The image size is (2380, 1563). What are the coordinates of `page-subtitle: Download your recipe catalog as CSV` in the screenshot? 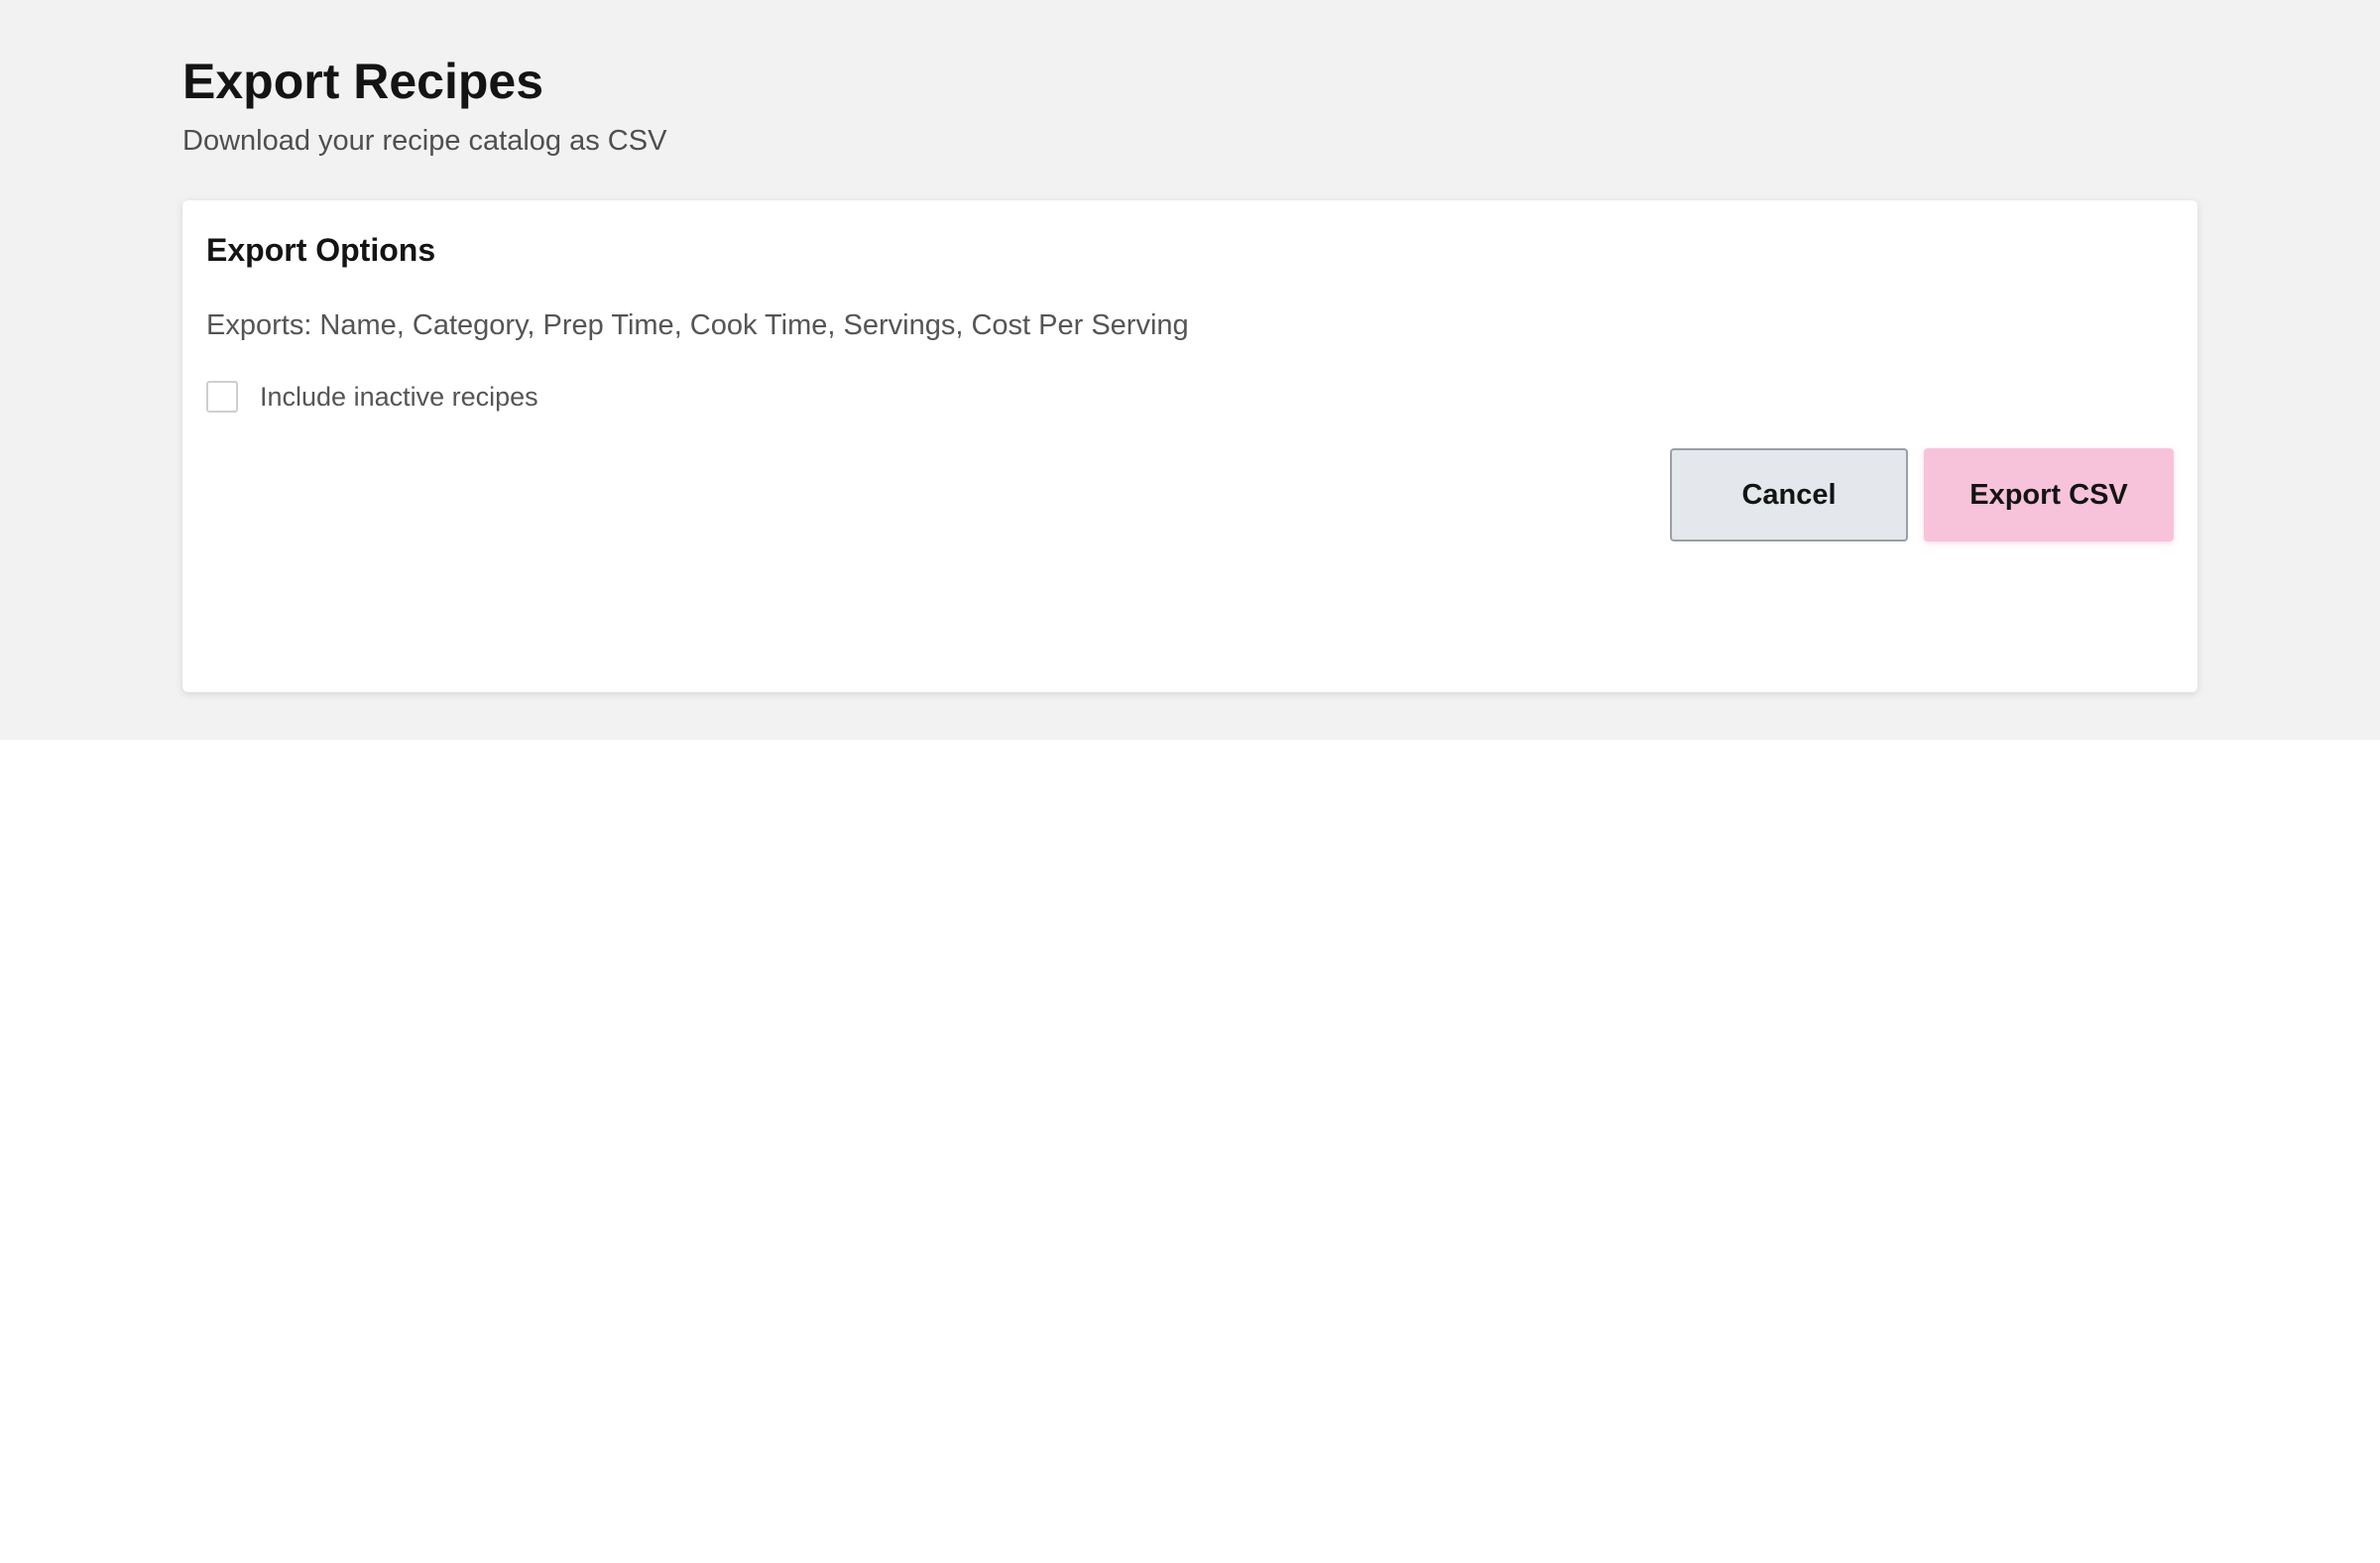 It's located at (424, 141).